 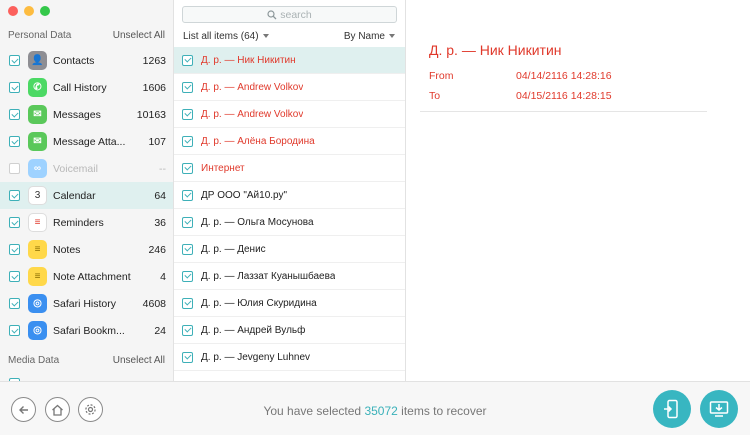 What do you see at coordinates (221, 36) in the screenshot?
I see `list-filter-label: List all items (64)` at bounding box center [221, 36].